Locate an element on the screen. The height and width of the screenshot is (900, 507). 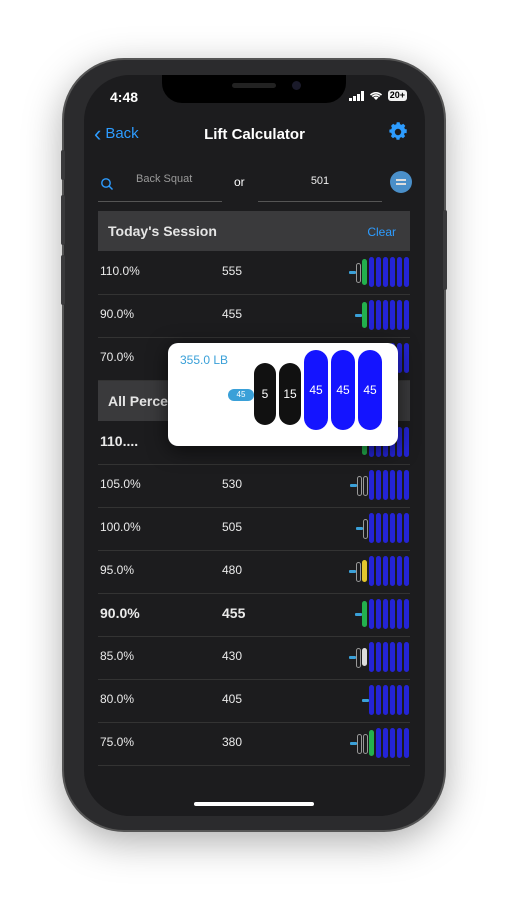
row-percent: 90.0% is located at coordinates (120, 613).